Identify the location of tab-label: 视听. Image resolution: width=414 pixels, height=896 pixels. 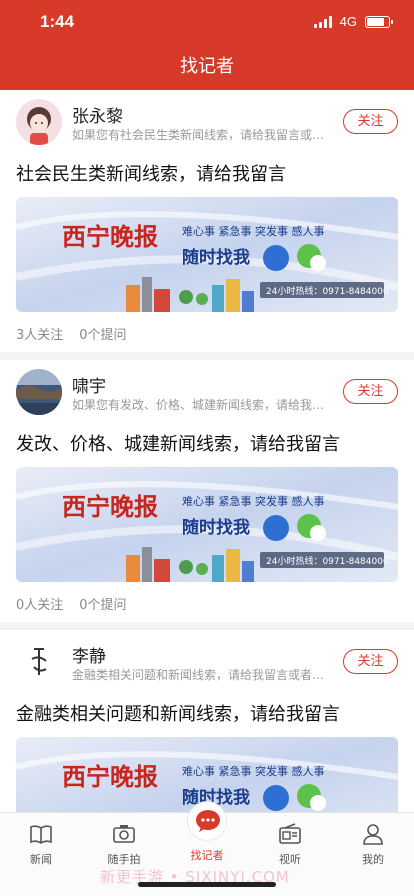
(290, 859).